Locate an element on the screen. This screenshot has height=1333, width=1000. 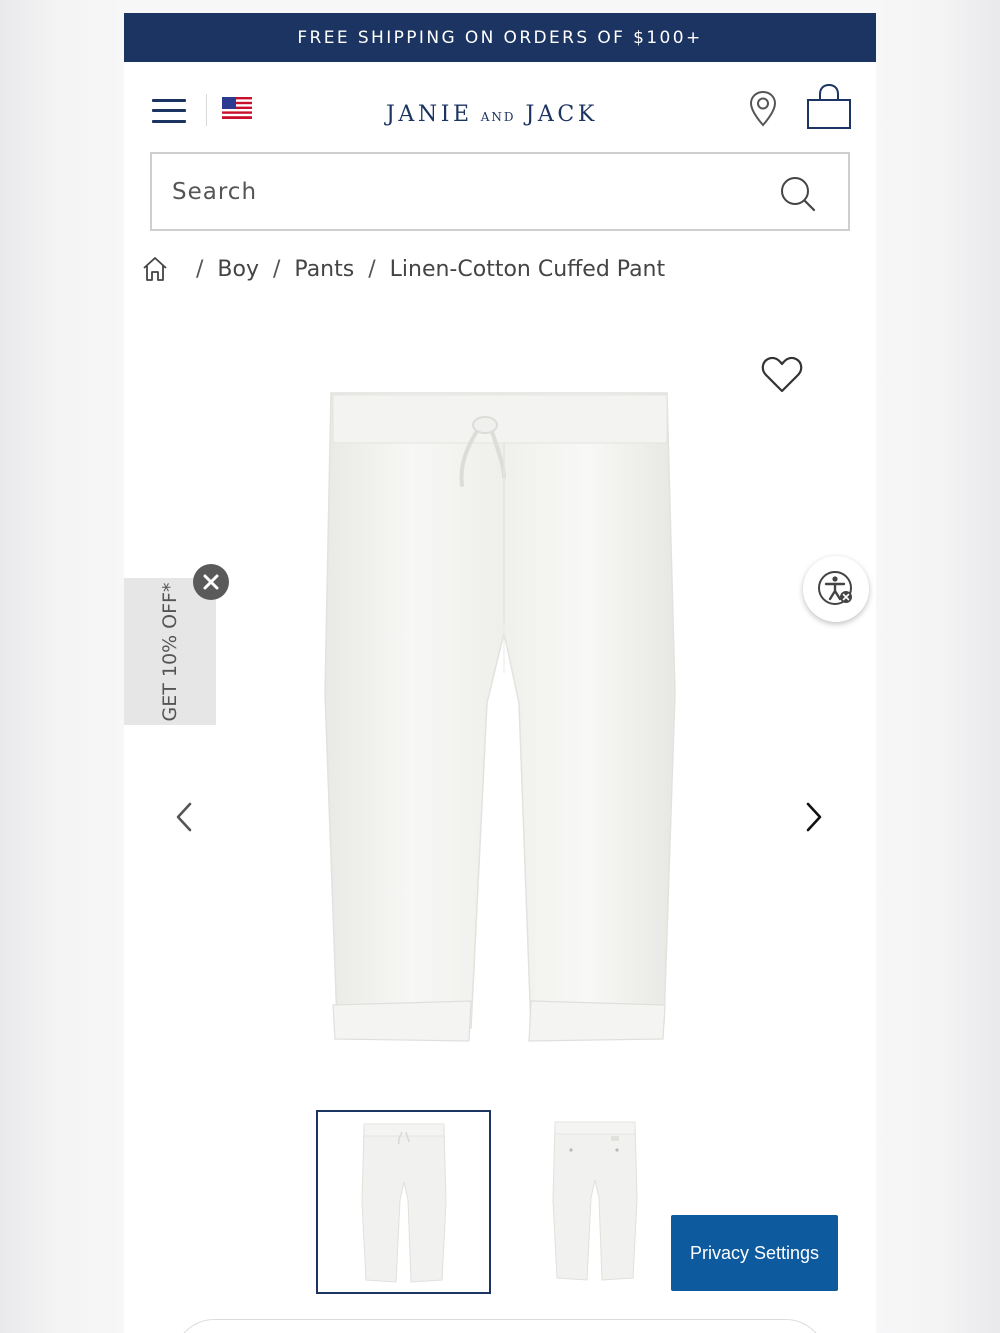
breadcrumb: / Boy / Pants / Linen-Cotton Cuffed Pant is located at coordinates (402, 269).